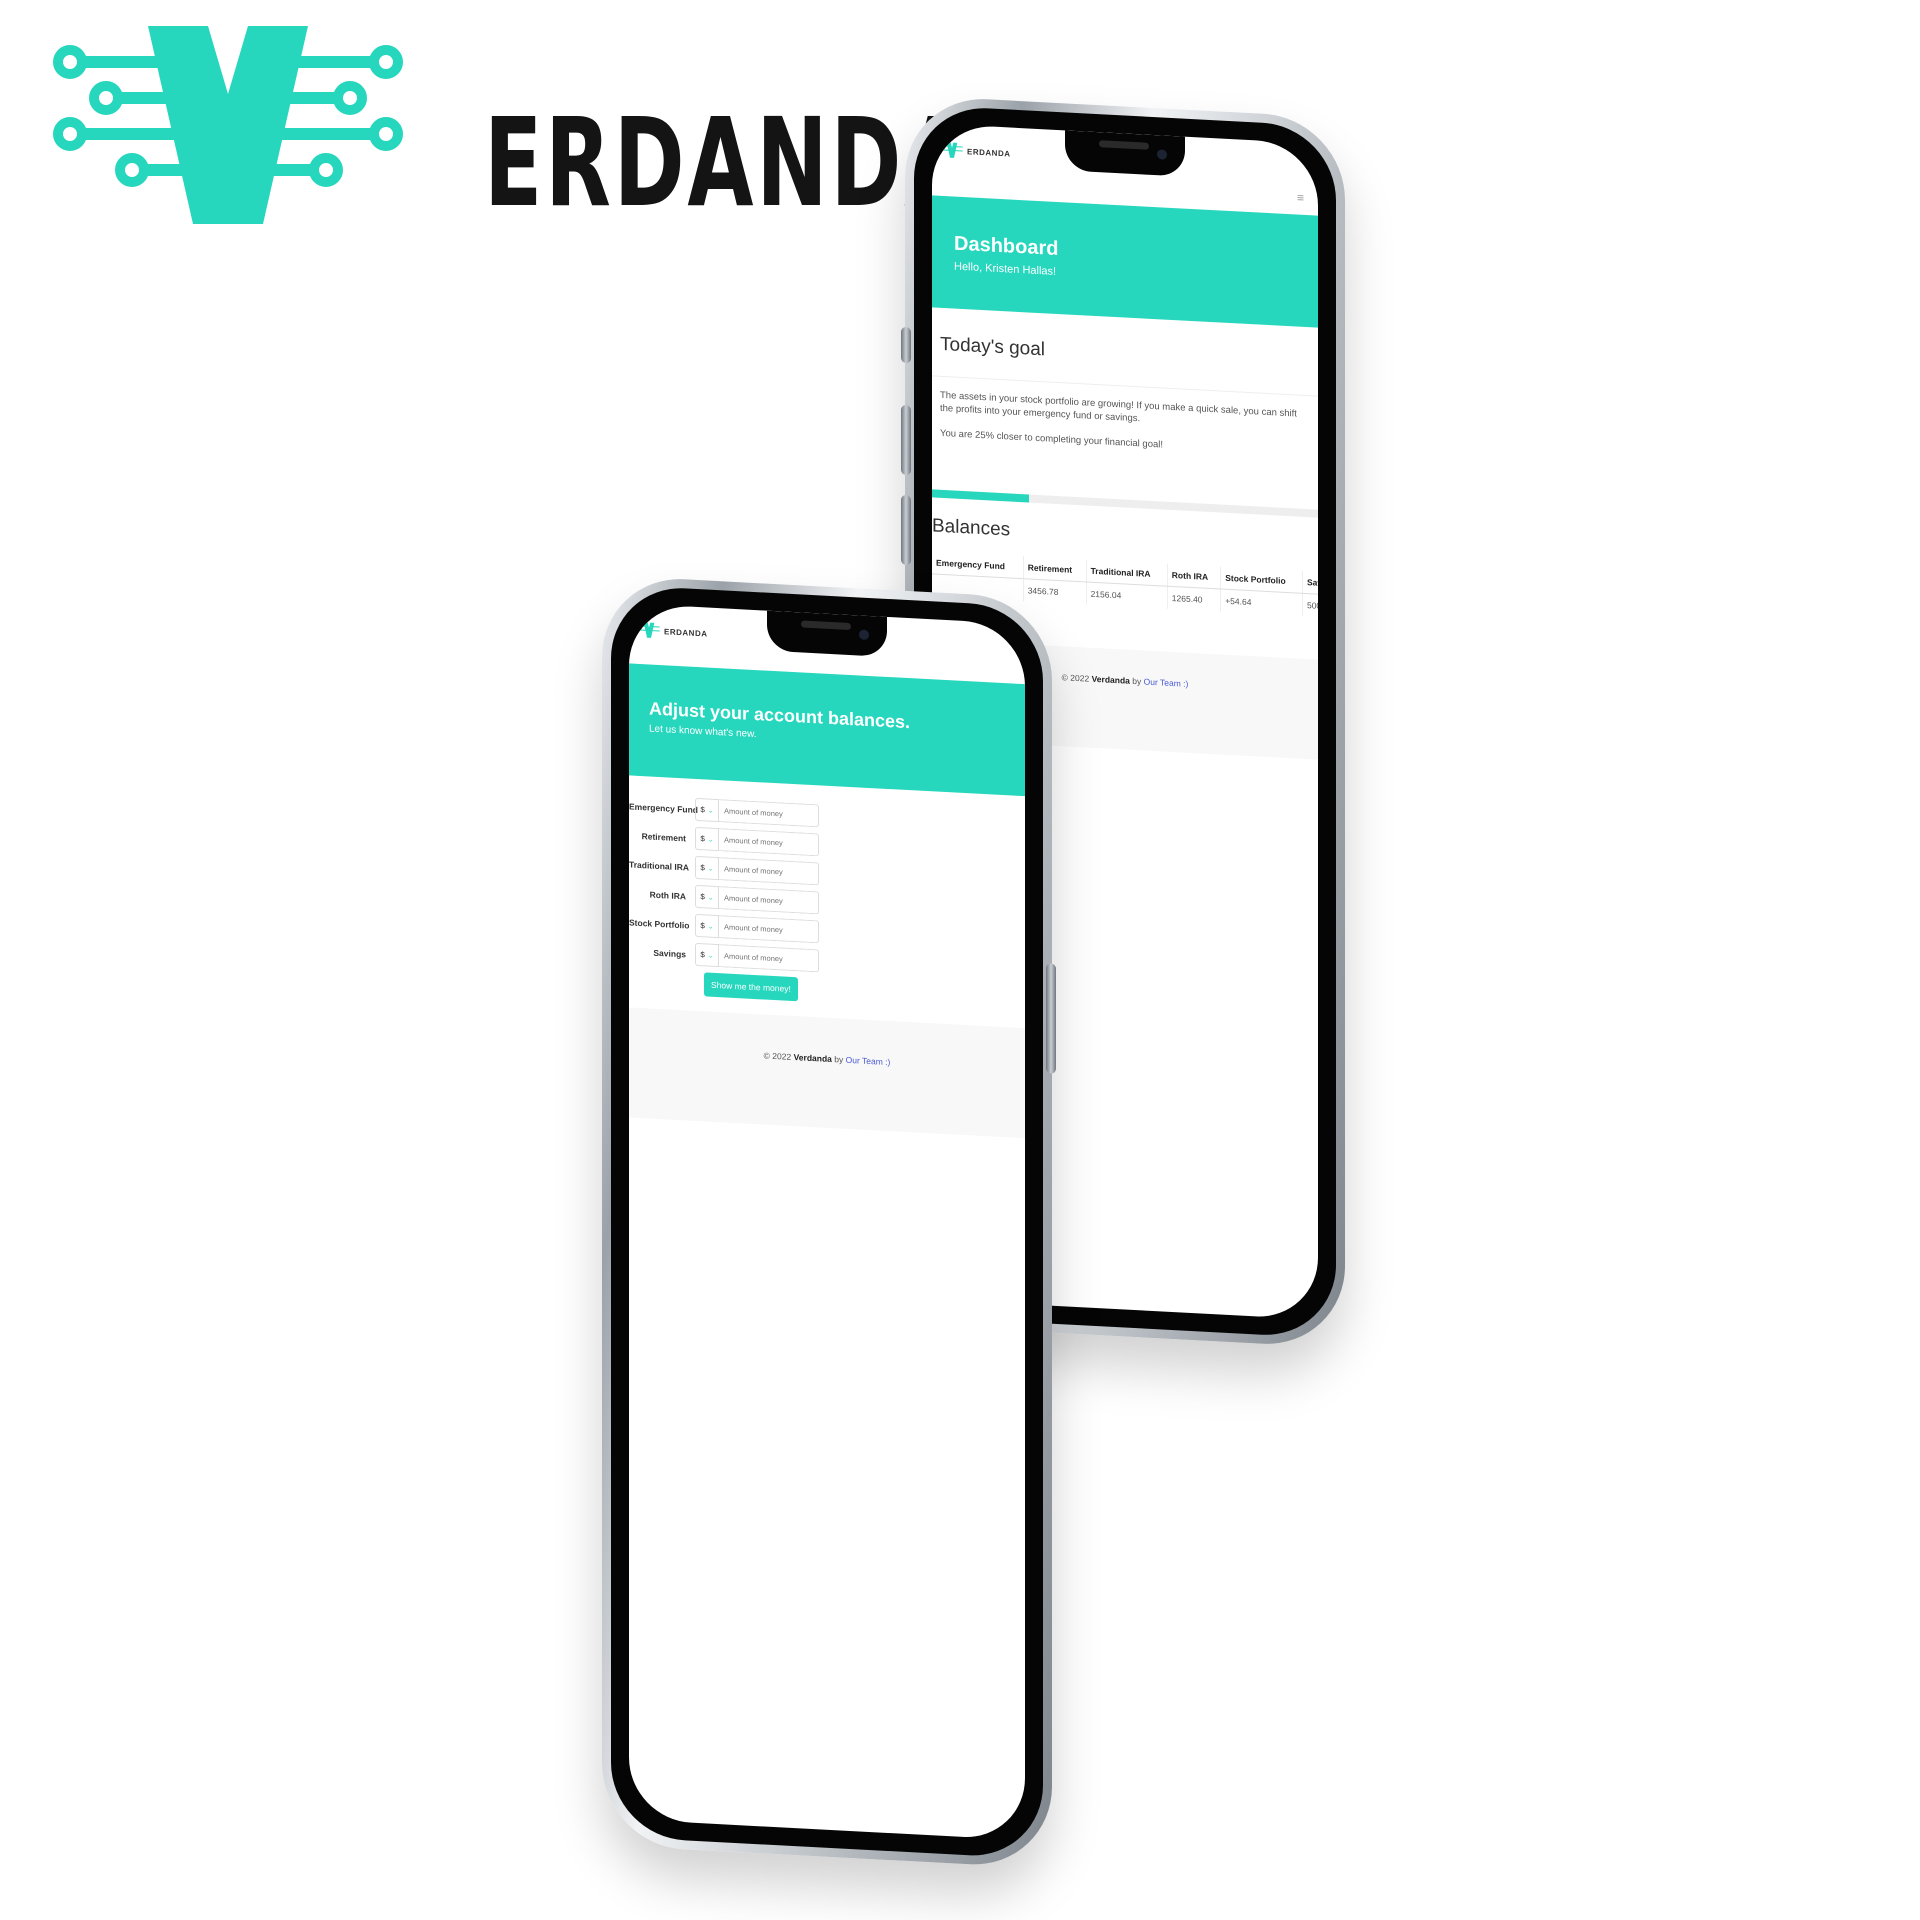 The width and height of the screenshot is (1920, 1920). What do you see at coordinates (1055, 569) in the screenshot?
I see `column-header: Retirement` at bounding box center [1055, 569].